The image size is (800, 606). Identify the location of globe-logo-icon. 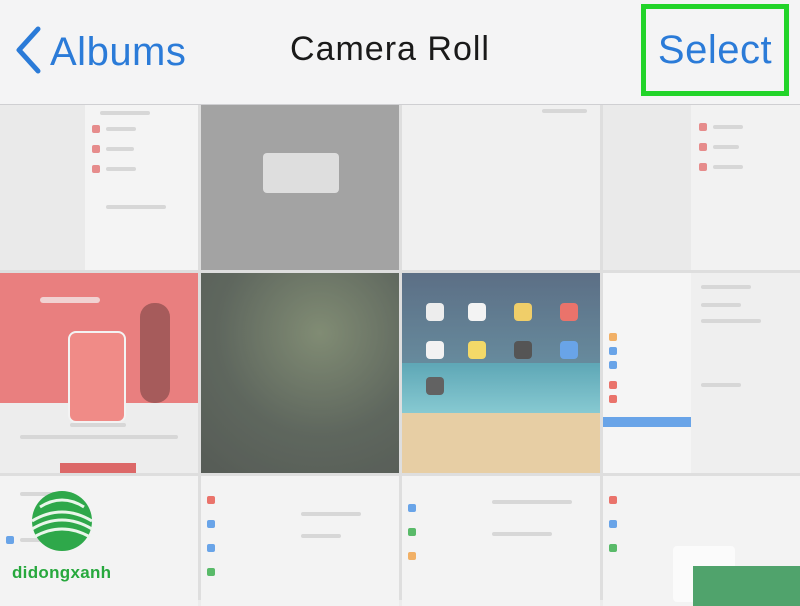
(62, 521).